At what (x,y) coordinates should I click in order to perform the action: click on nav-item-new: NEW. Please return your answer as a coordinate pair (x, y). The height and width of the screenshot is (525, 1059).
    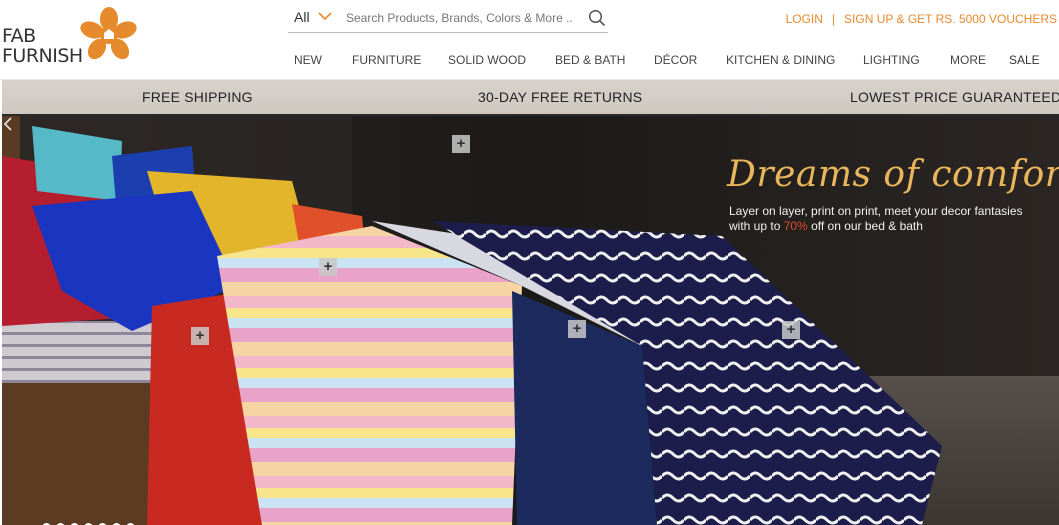
    Looking at the image, I should click on (308, 60).